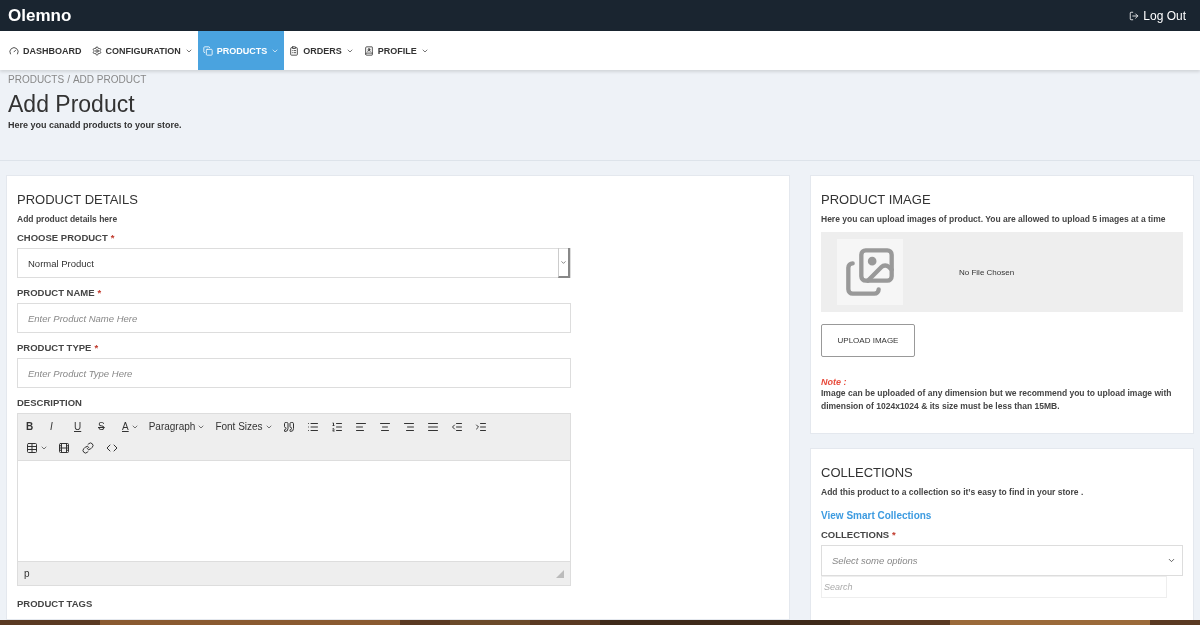  Describe the element at coordinates (14, 50) in the screenshot. I see `dashboard-icon` at that location.